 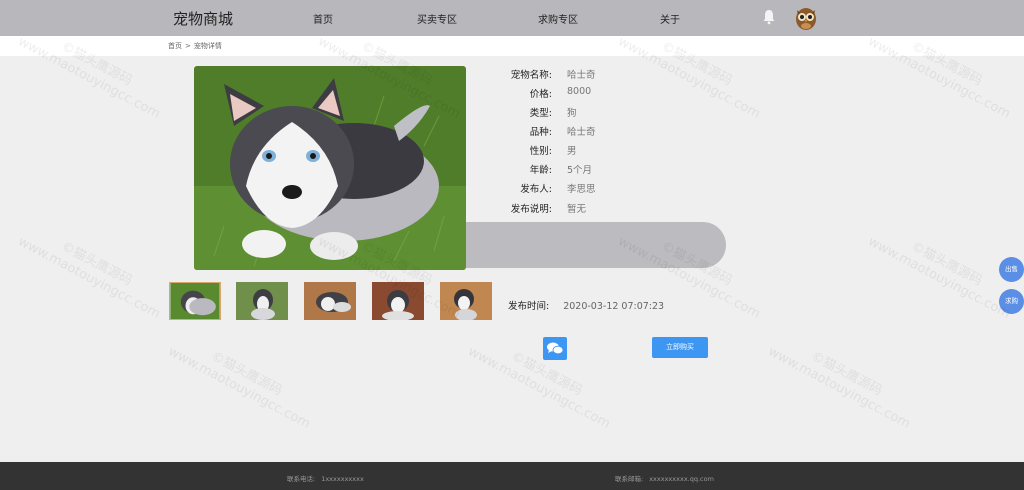 What do you see at coordinates (207, 46) in the screenshot?
I see `breadcrumb-current: 宠物详情` at bounding box center [207, 46].